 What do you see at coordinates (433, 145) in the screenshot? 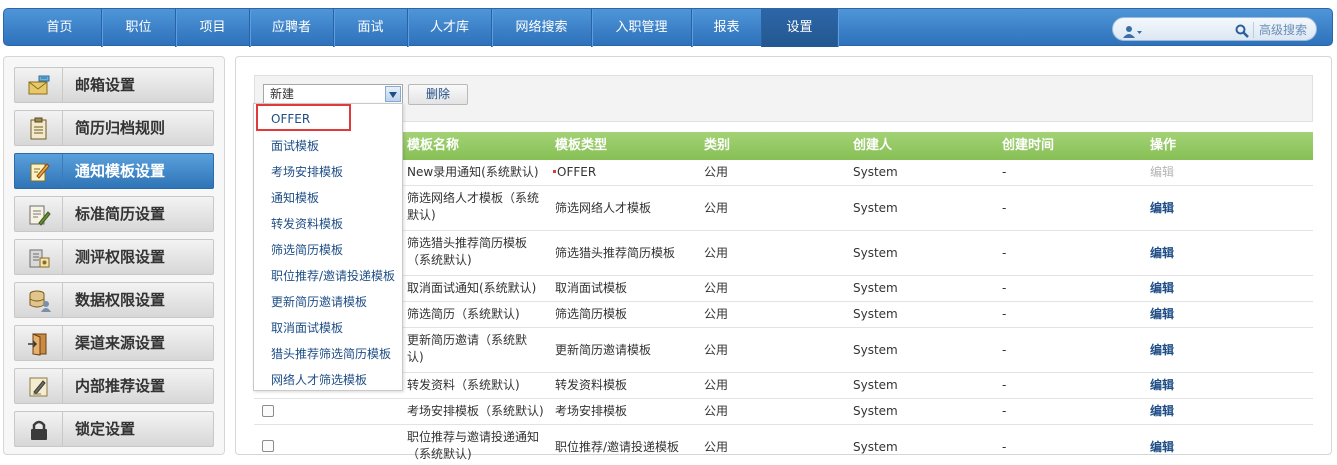
I see `column-header-name: 模板名称` at bounding box center [433, 145].